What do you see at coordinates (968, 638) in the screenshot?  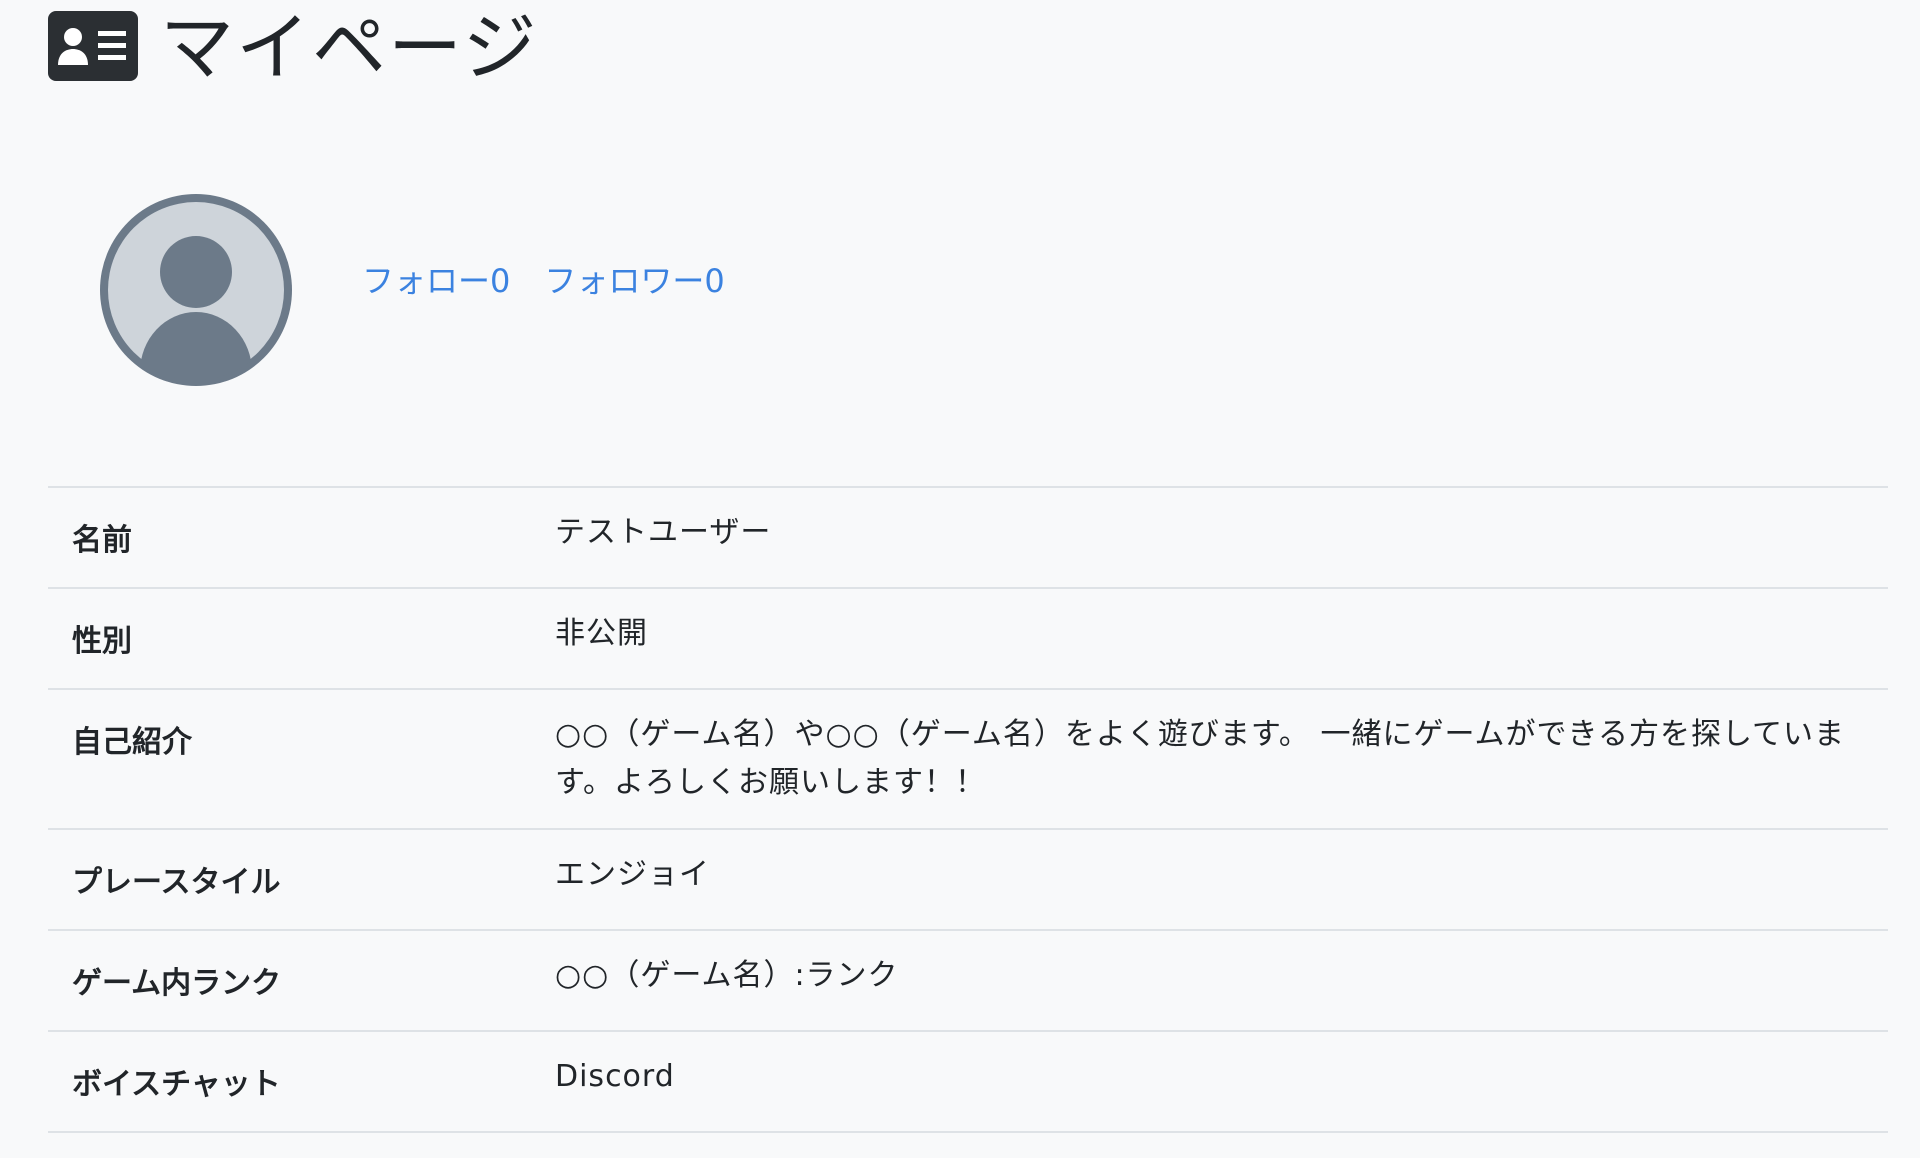 I see `table-row: 性別 非公開` at bounding box center [968, 638].